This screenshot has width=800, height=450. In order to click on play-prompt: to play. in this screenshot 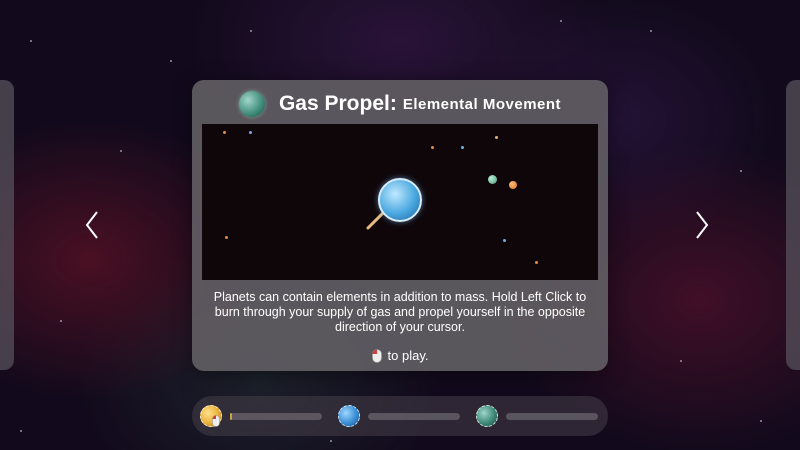, I will do `click(400, 355)`.